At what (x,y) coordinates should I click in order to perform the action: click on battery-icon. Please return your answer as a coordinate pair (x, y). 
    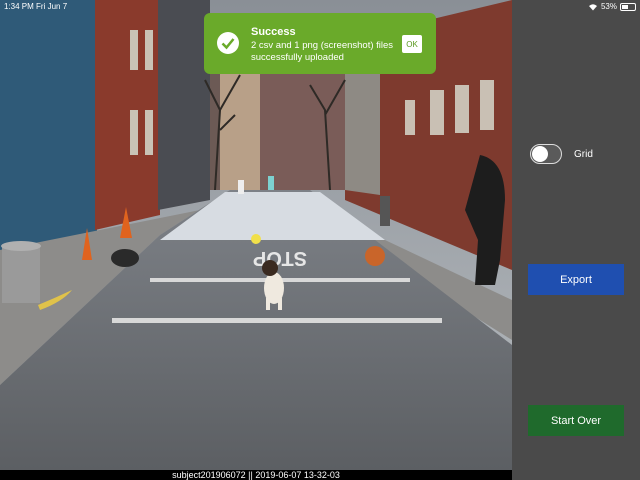
    Looking at the image, I should click on (628, 6).